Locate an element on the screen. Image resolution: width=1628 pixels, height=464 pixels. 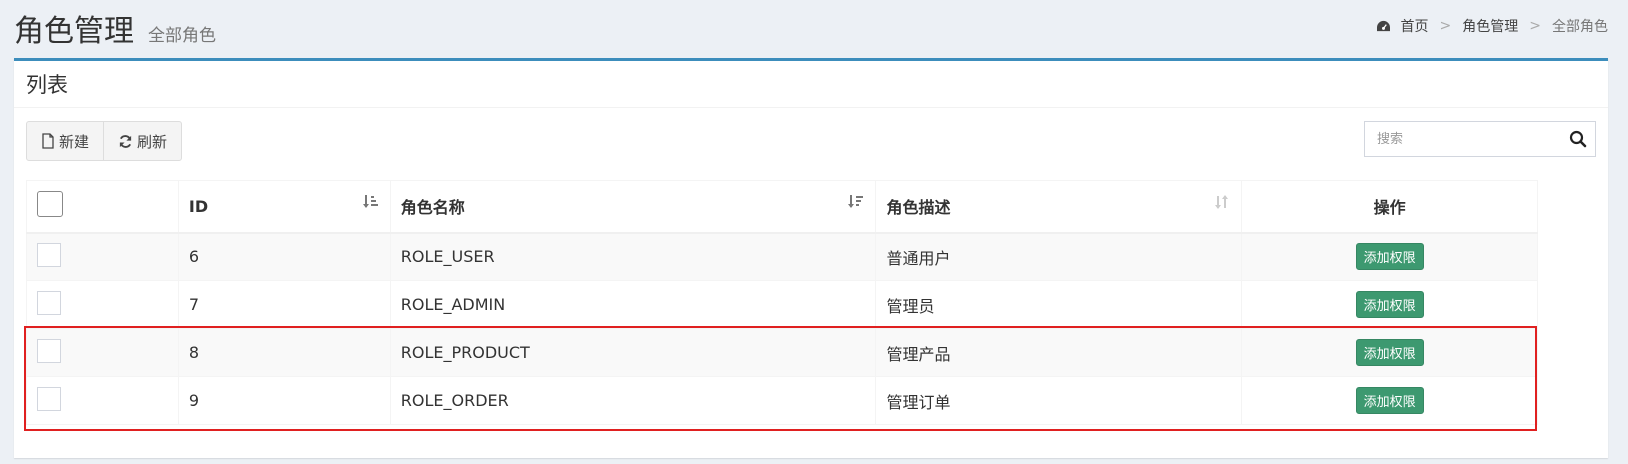
sort-desc-icon is located at coordinates (856, 201).